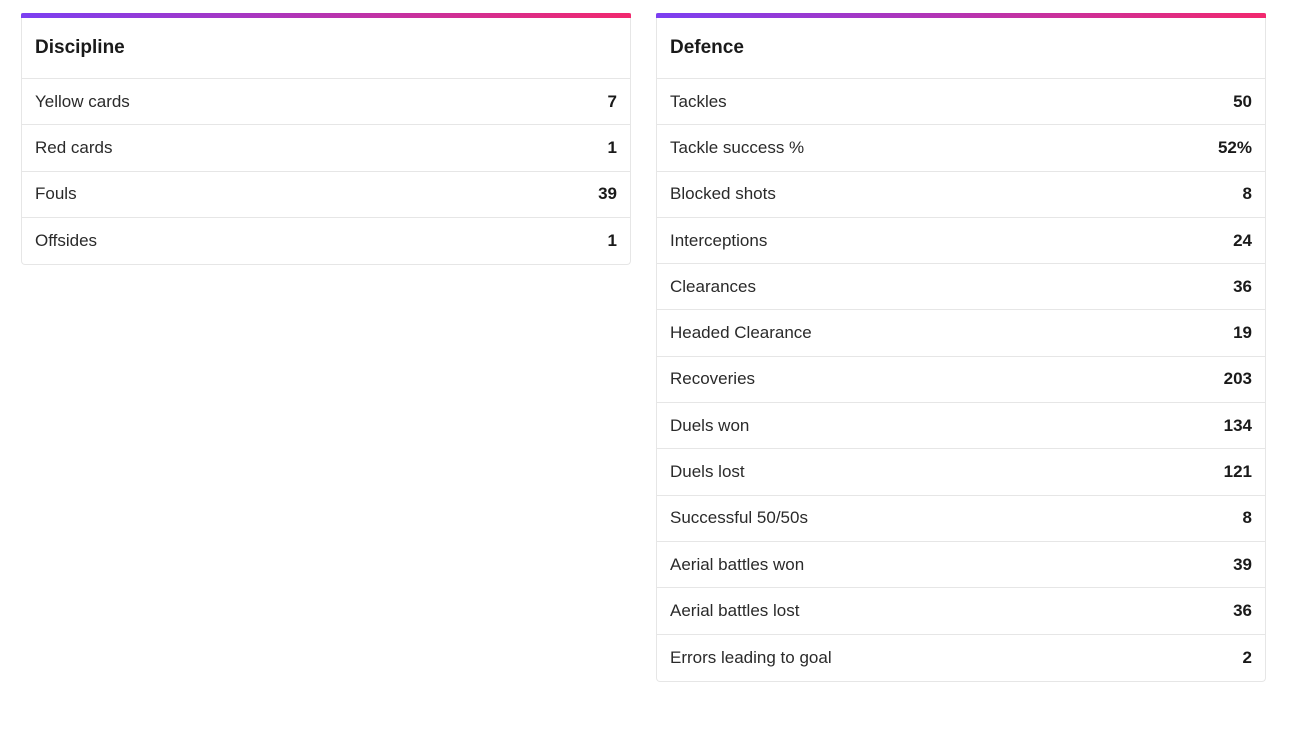  I want to click on stat-value: 203, so click(1237, 379).